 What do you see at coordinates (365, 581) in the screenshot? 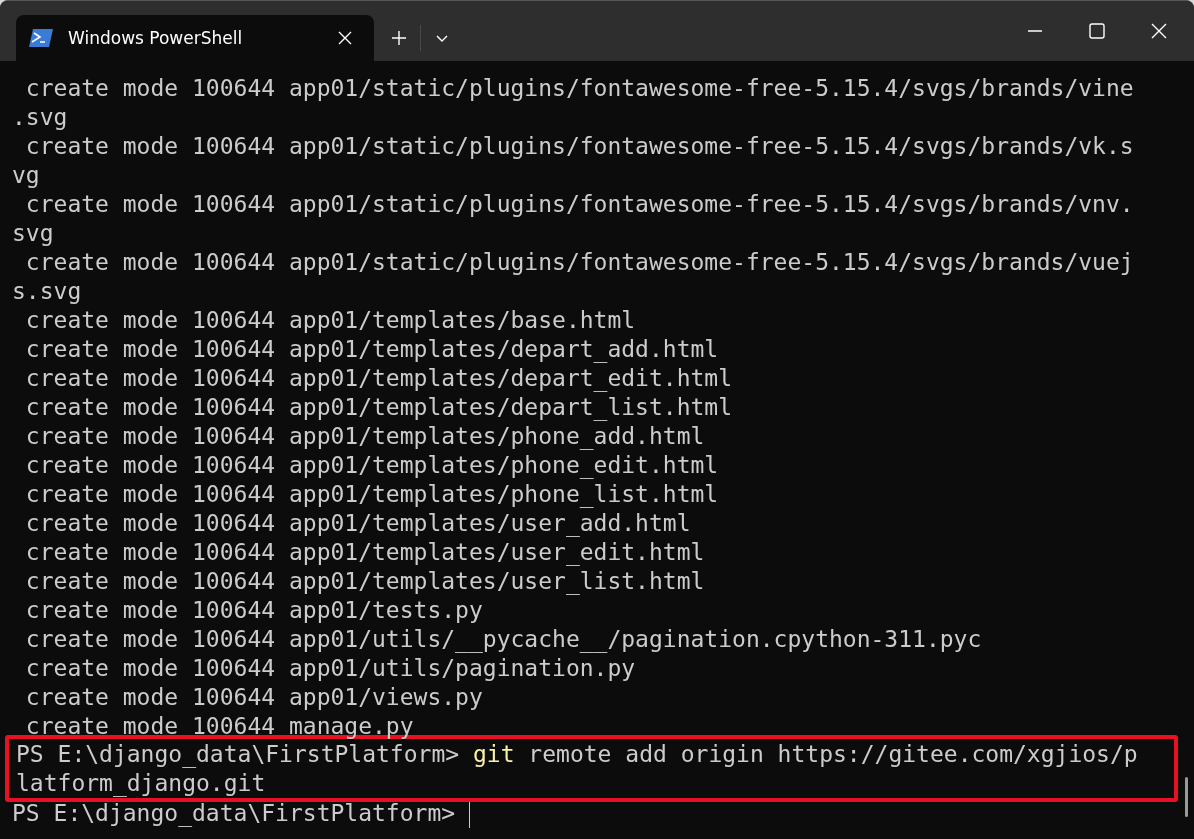
I see `output-line: create mode 100644 app01/templates/user_list.html` at bounding box center [365, 581].